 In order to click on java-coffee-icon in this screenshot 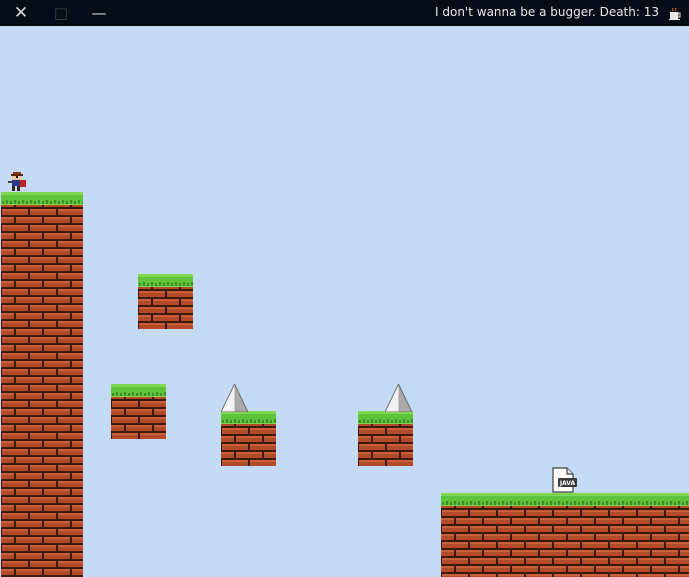, I will do `click(675, 13)`.